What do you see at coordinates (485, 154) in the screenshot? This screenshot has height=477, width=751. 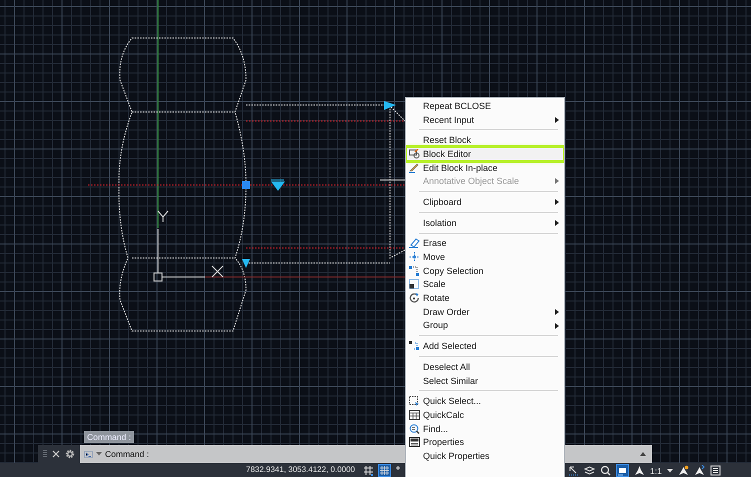 I see `menu-item: Block Editor` at bounding box center [485, 154].